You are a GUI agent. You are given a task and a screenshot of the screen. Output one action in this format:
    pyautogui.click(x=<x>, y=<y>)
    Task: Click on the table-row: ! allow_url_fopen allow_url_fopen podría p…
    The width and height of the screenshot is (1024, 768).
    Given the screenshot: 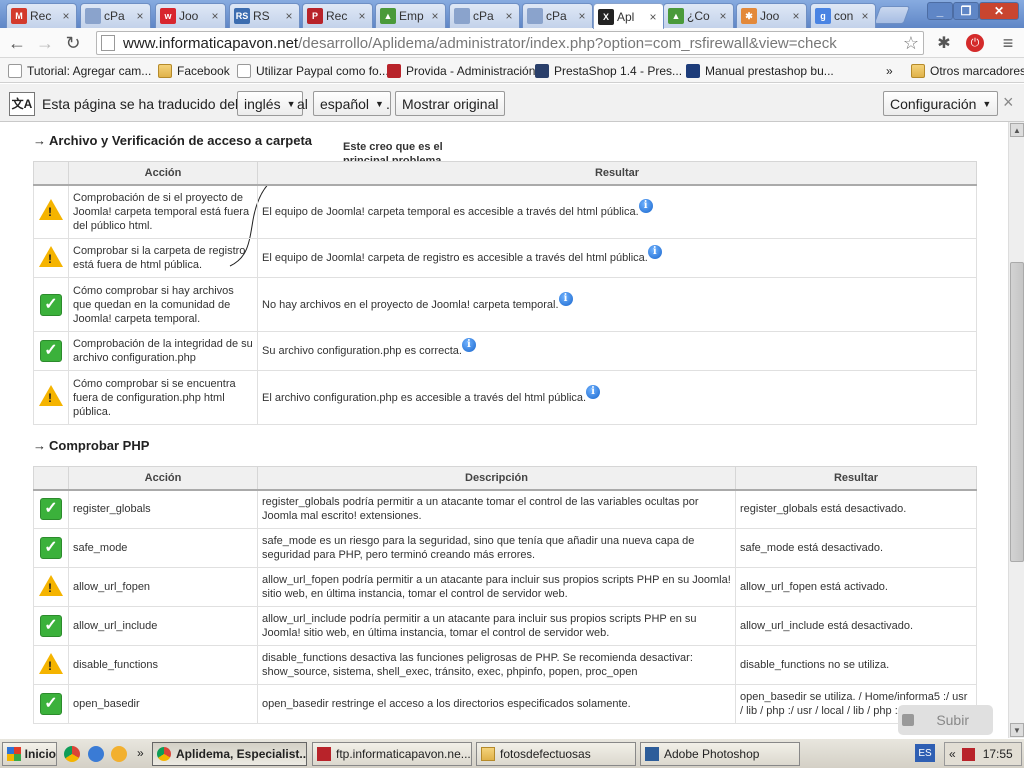 What is the action you would take?
    pyautogui.click(x=505, y=587)
    